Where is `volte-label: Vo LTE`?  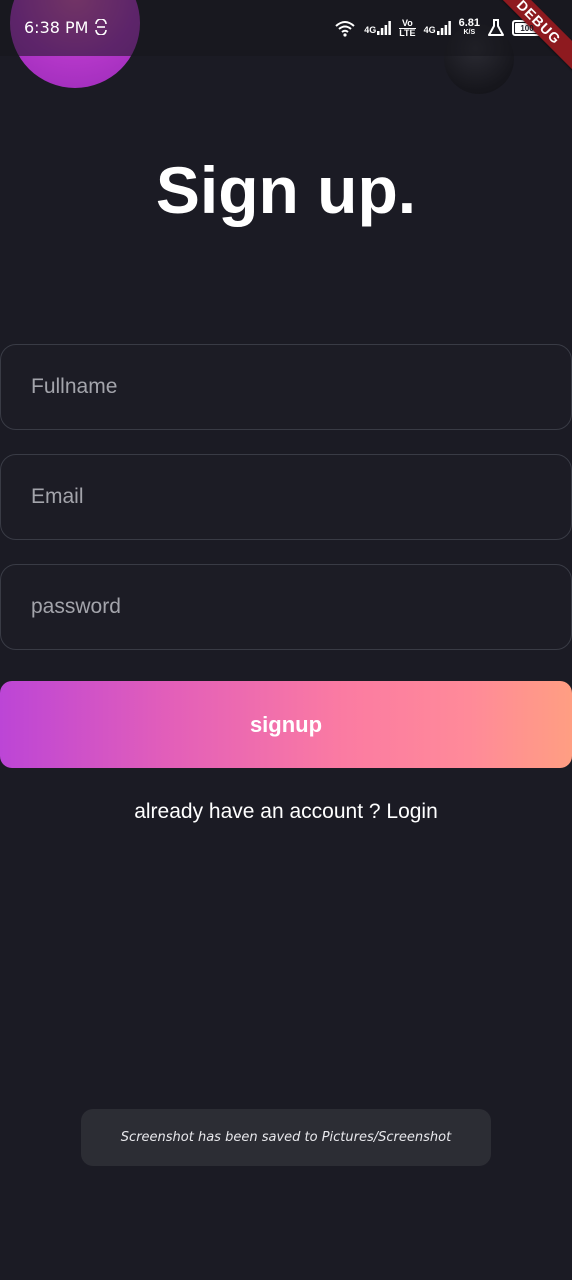 volte-label: Vo LTE is located at coordinates (407, 27).